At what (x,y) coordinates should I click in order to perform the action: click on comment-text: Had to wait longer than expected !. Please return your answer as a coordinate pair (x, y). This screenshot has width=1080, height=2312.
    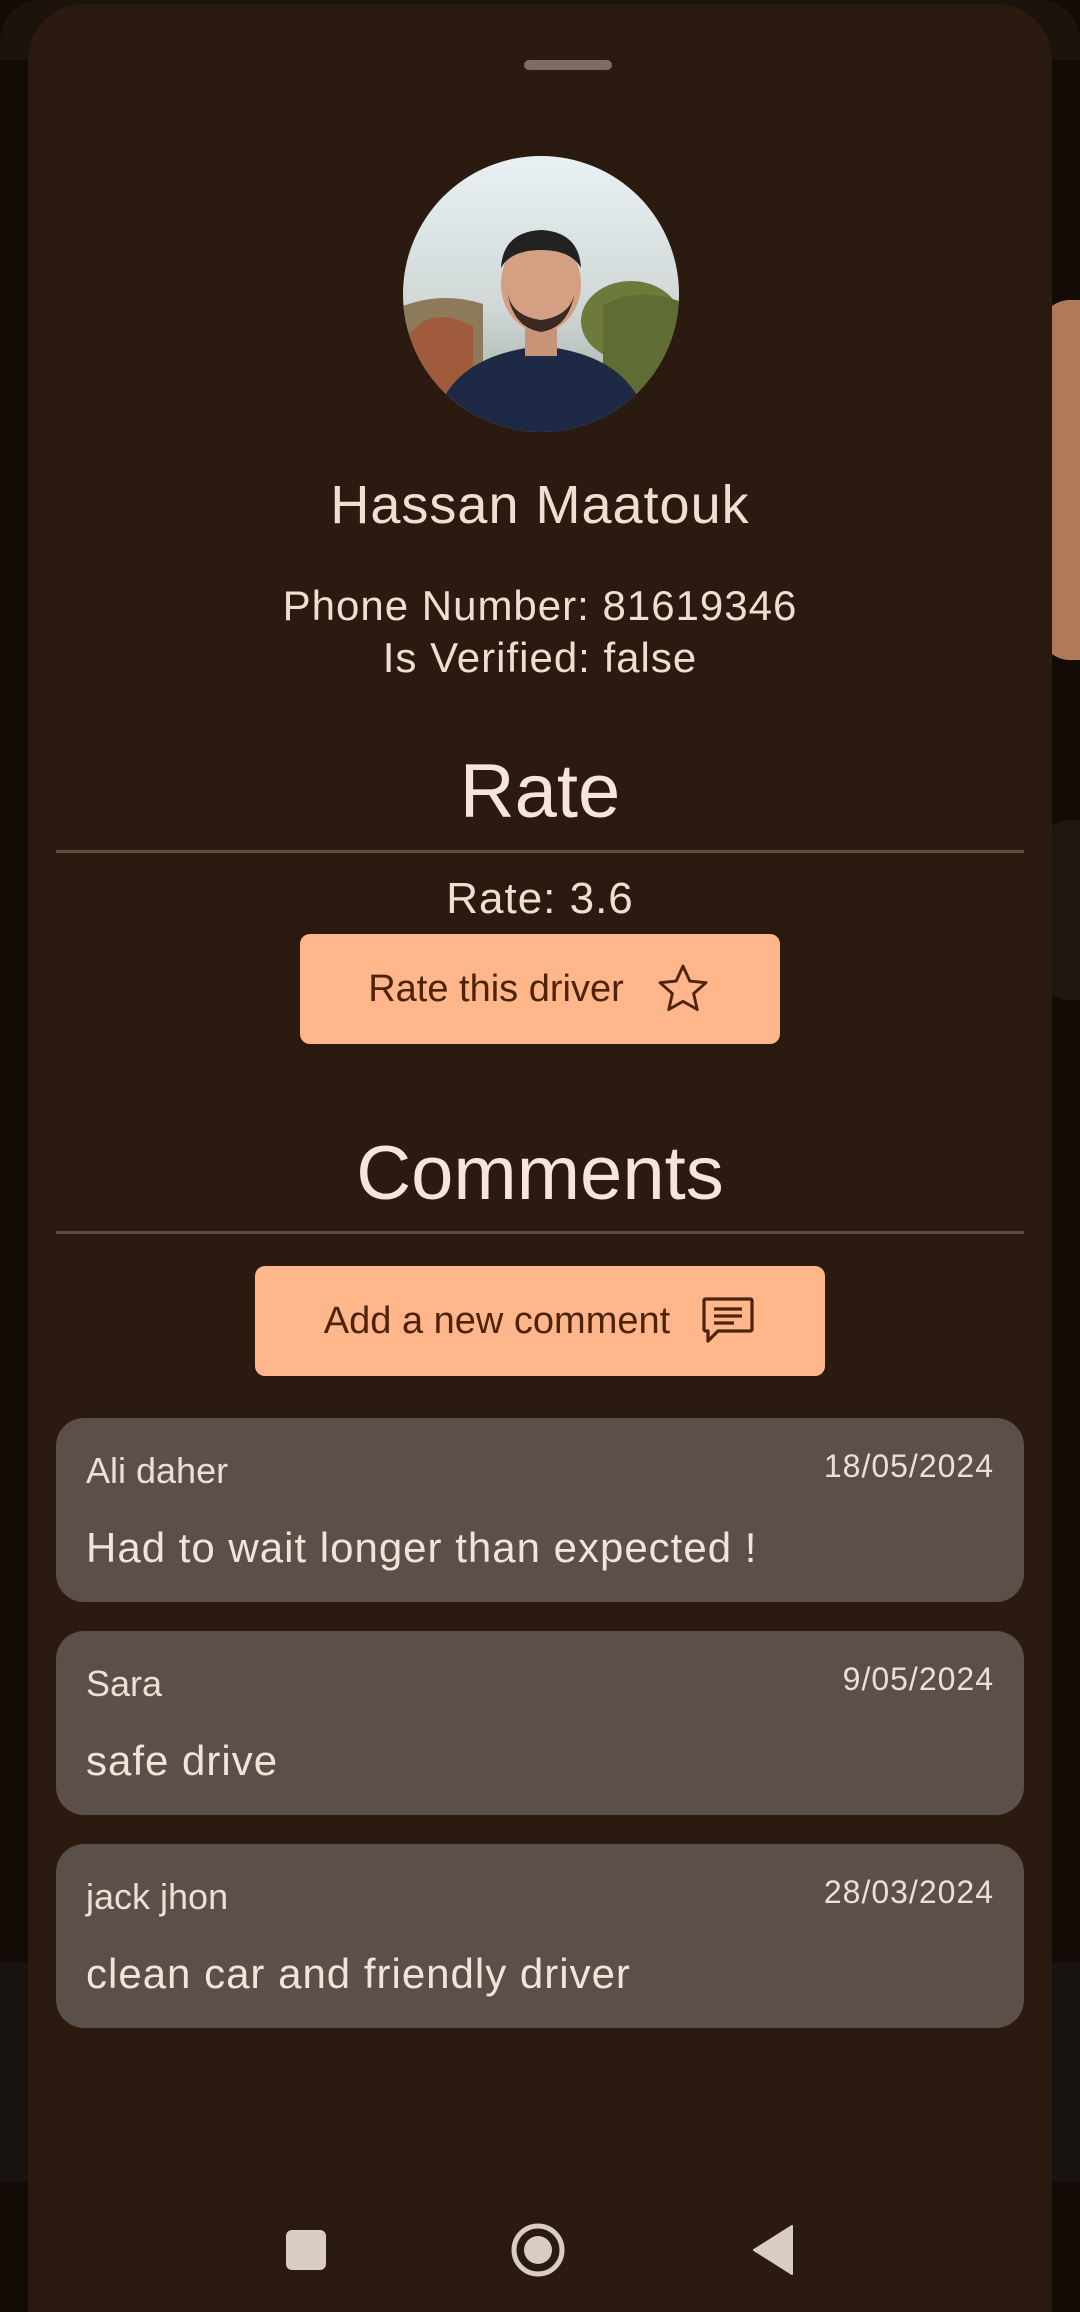
    Looking at the image, I should click on (422, 1547).